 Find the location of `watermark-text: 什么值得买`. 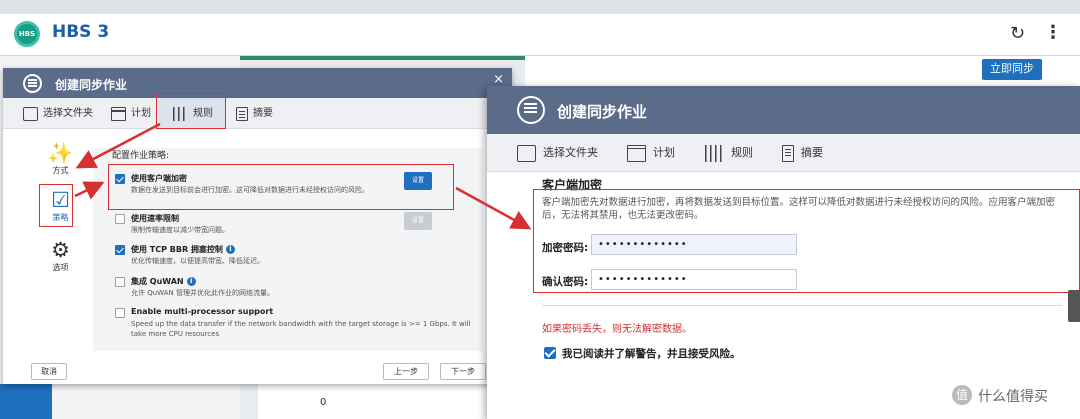

watermark-text: 什么值得买 is located at coordinates (1013, 397).